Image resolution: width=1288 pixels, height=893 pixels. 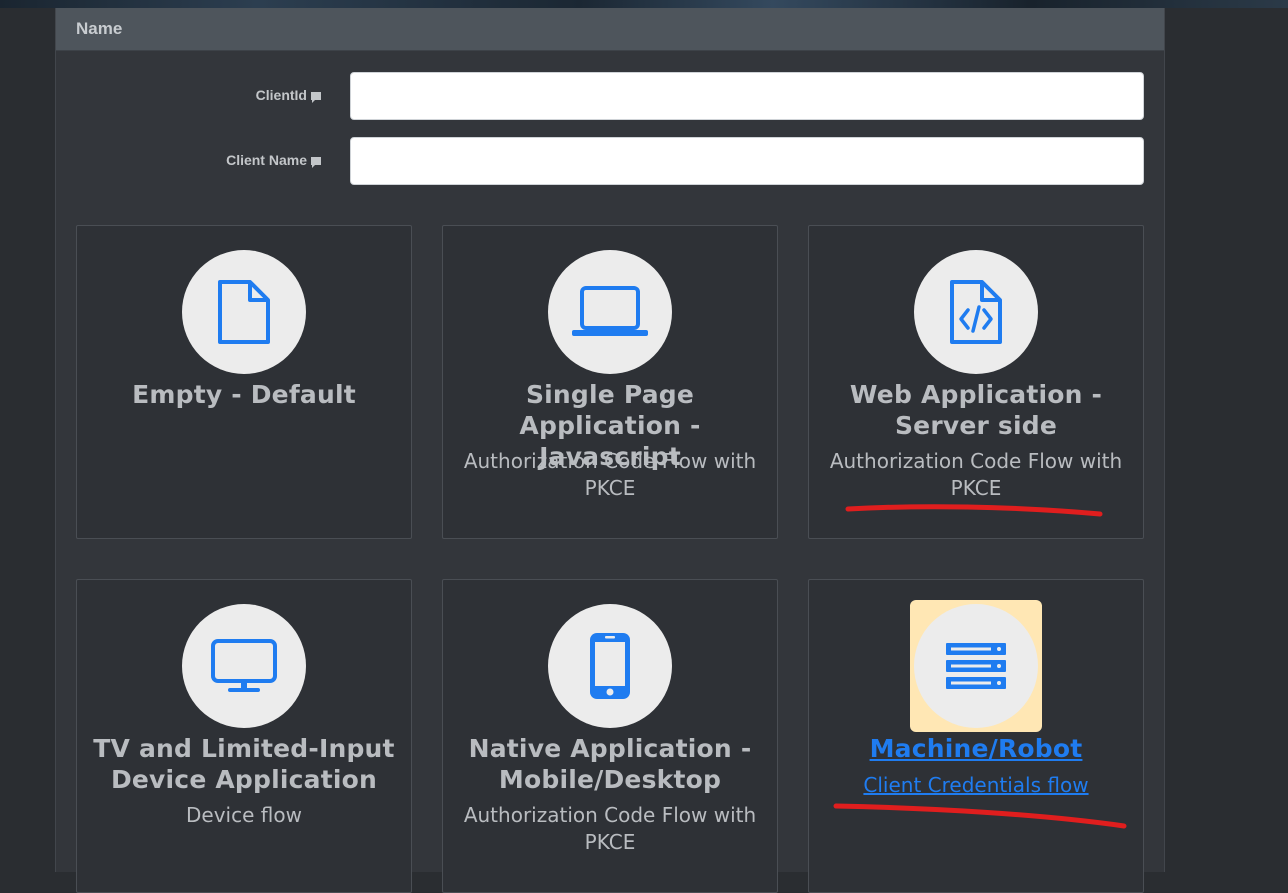 What do you see at coordinates (976, 785) in the screenshot?
I see `card-subtitle-link: Client Credentials flow` at bounding box center [976, 785].